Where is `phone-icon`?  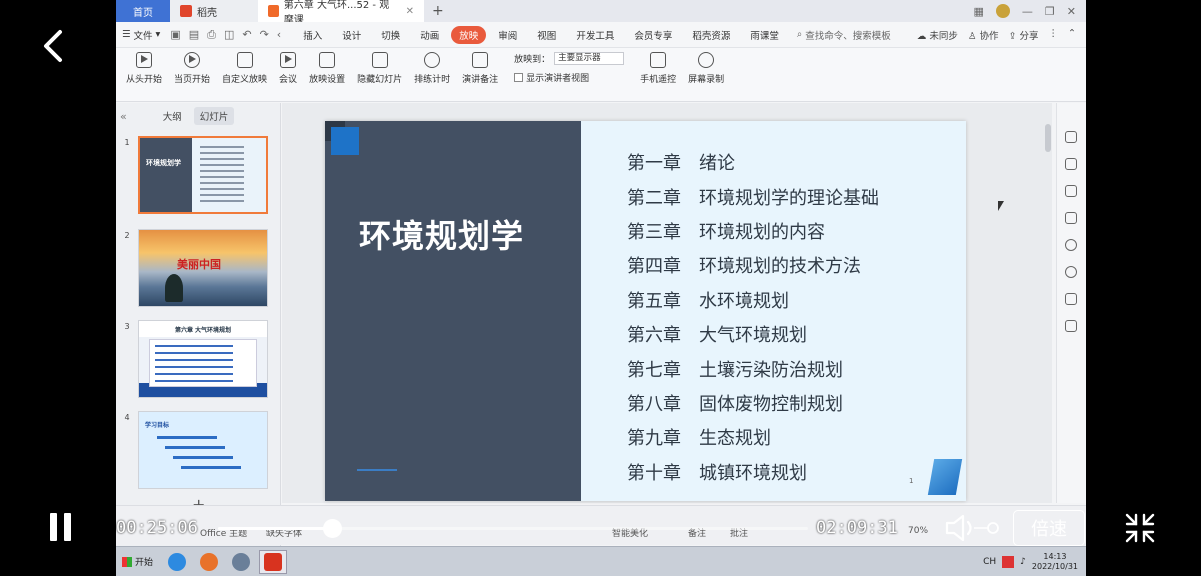 phone-icon is located at coordinates (658, 60).